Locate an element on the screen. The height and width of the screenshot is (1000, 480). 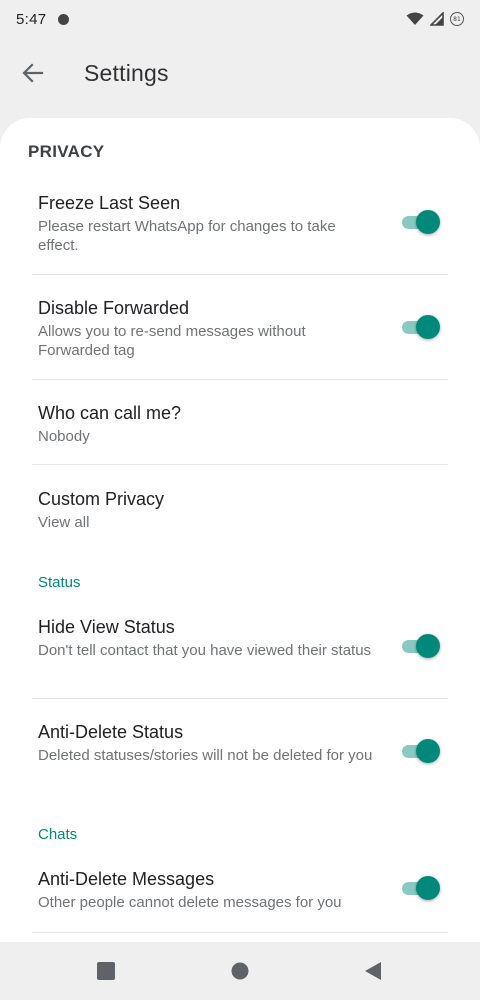
hide-view-status-toggle is located at coordinates (420, 646).